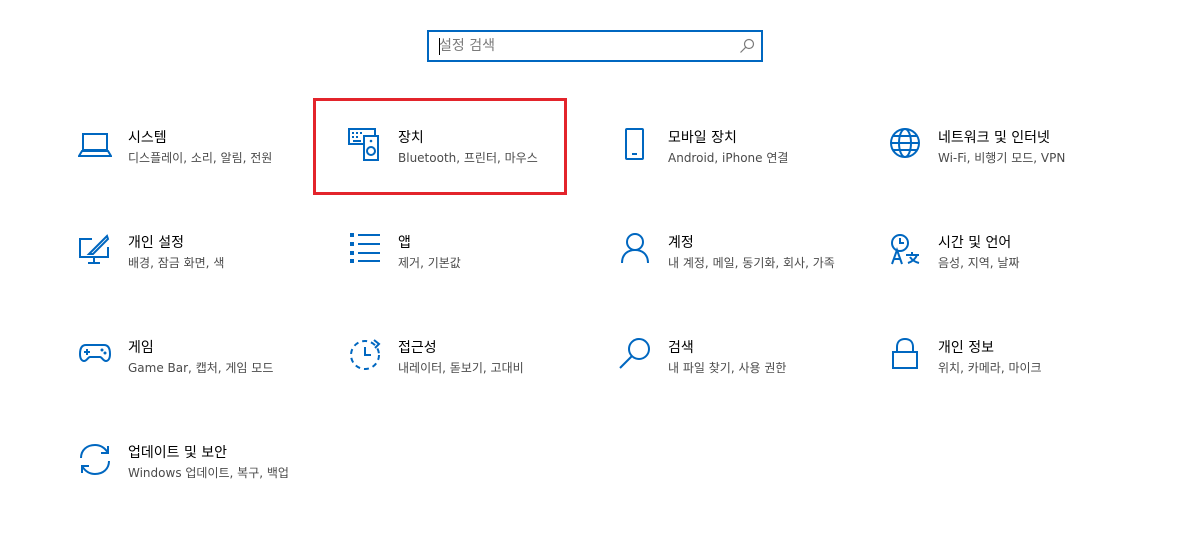 The image size is (1194, 548). I want to click on category-description: 내 파일 찾기, 사용 권한, so click(727, 368).